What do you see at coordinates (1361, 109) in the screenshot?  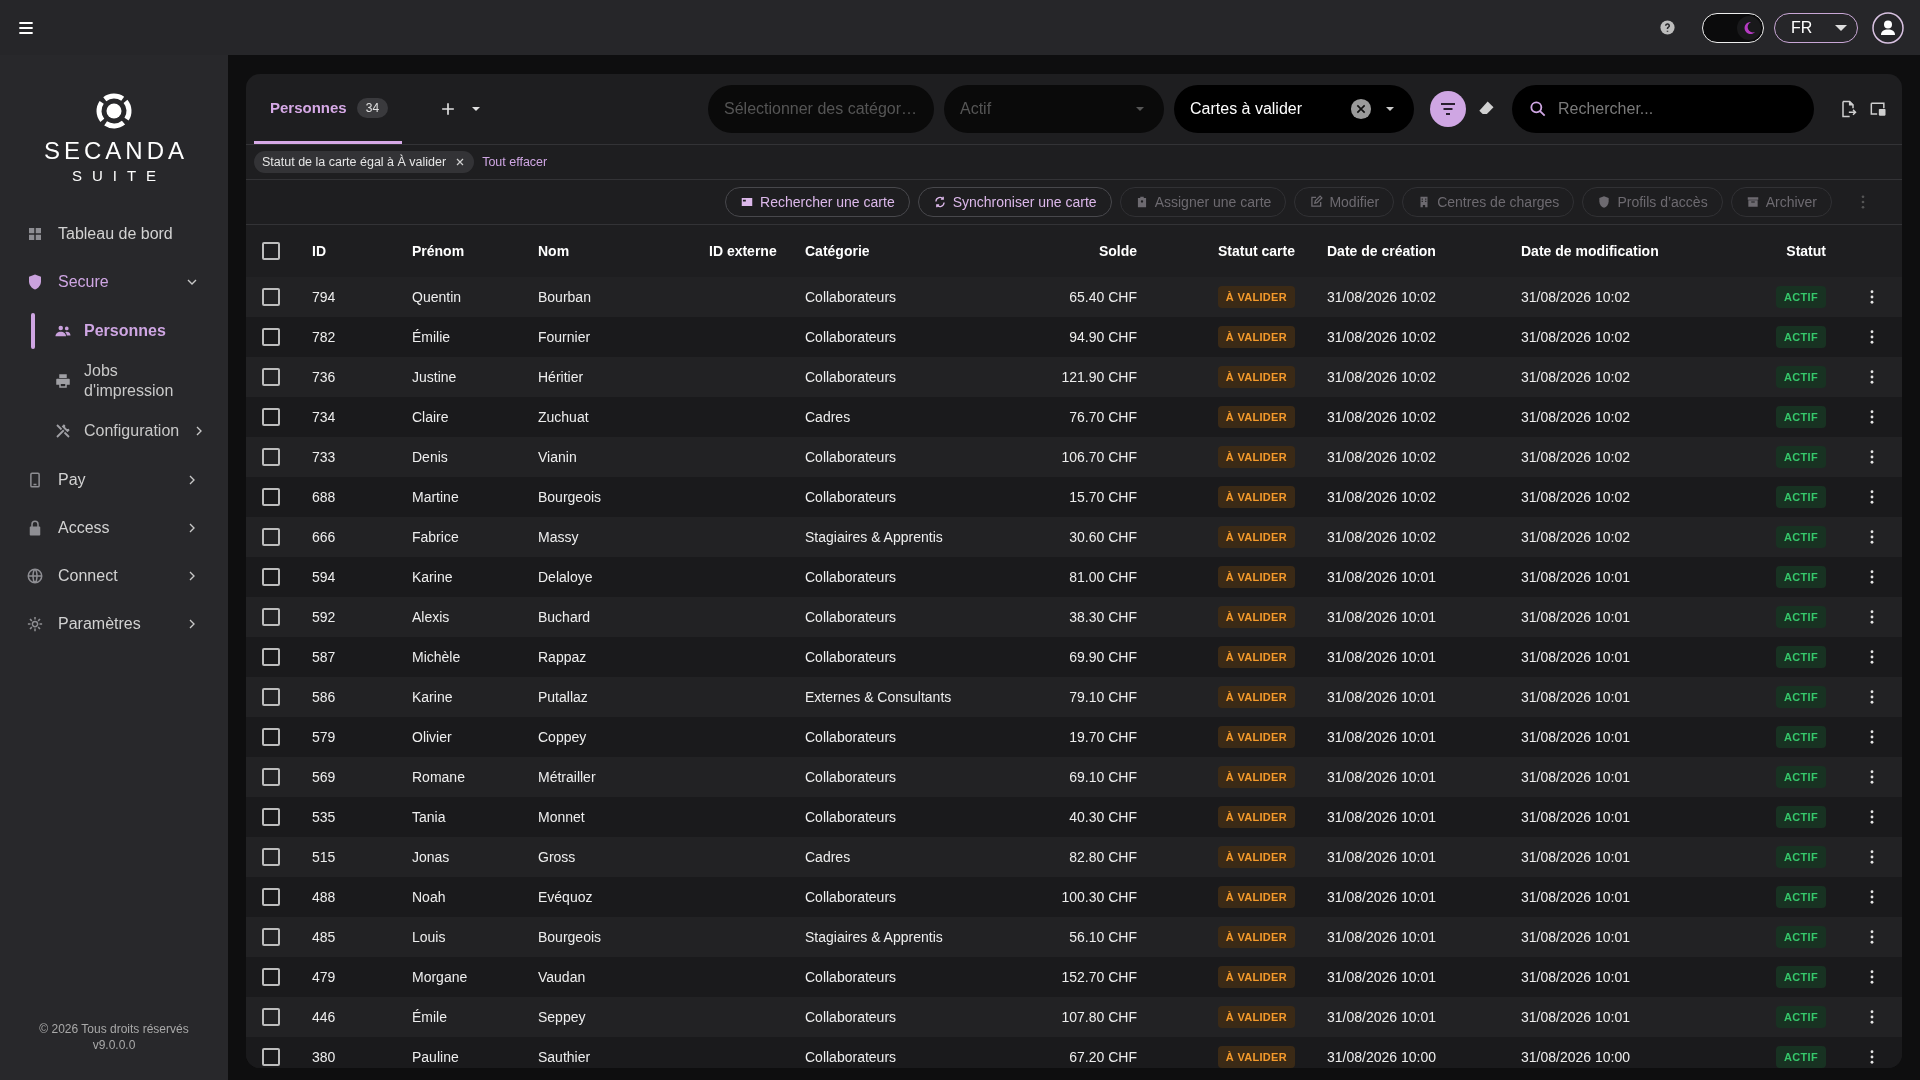 I see `clear-icon` at bounding box center [1361, 109].